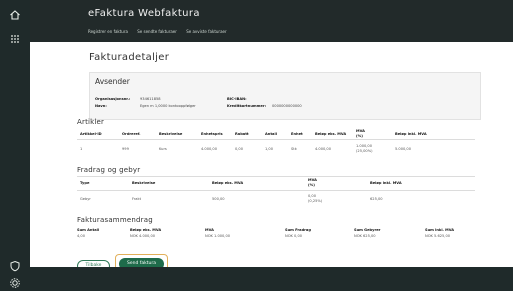  What do you see at coordinates (403, 149) in the screenshot?
I see `amount-incl-vat-cell: 5.000,00` at bounding box center [403, 149].